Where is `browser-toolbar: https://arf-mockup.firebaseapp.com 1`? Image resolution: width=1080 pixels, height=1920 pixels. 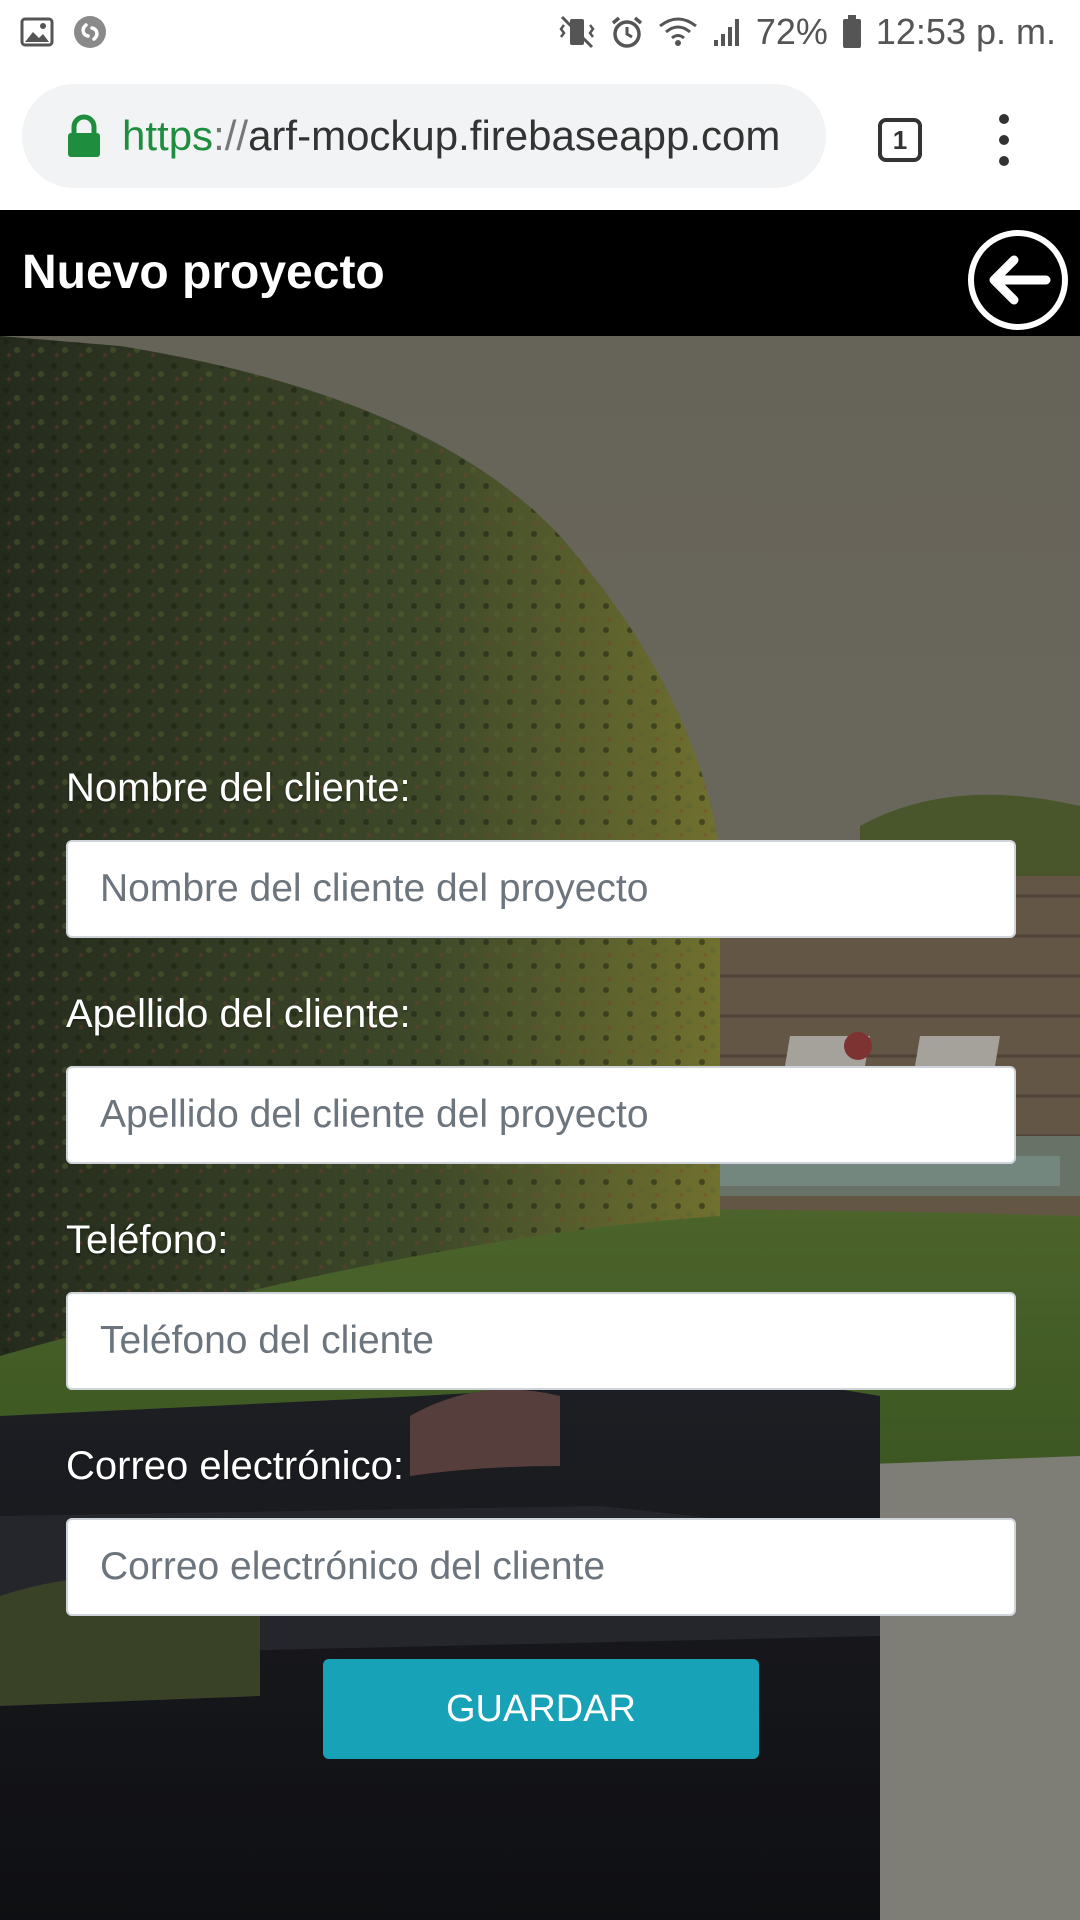
browser-toolbar: https://arf-mockup.firebaseapp.com 1 is located at coordinates (540, 137).